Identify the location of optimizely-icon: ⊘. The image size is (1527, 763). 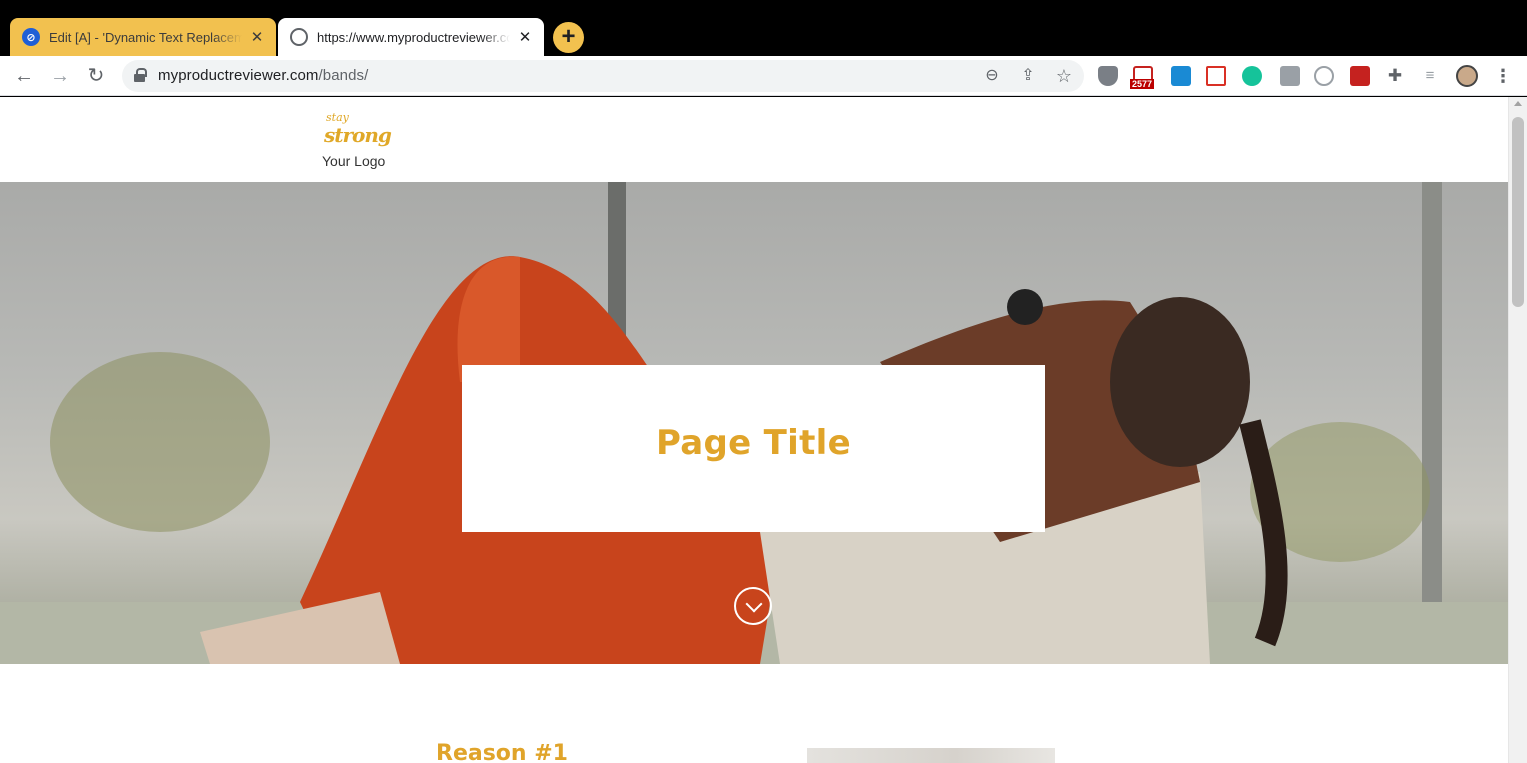
(31, 37).